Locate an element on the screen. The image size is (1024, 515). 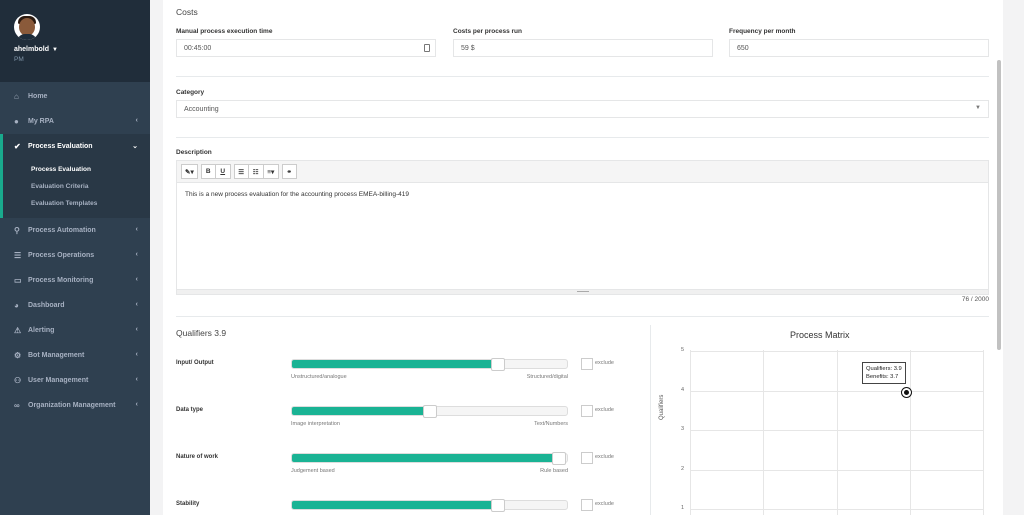
user-role: PM is located at coordinates (19, 59).